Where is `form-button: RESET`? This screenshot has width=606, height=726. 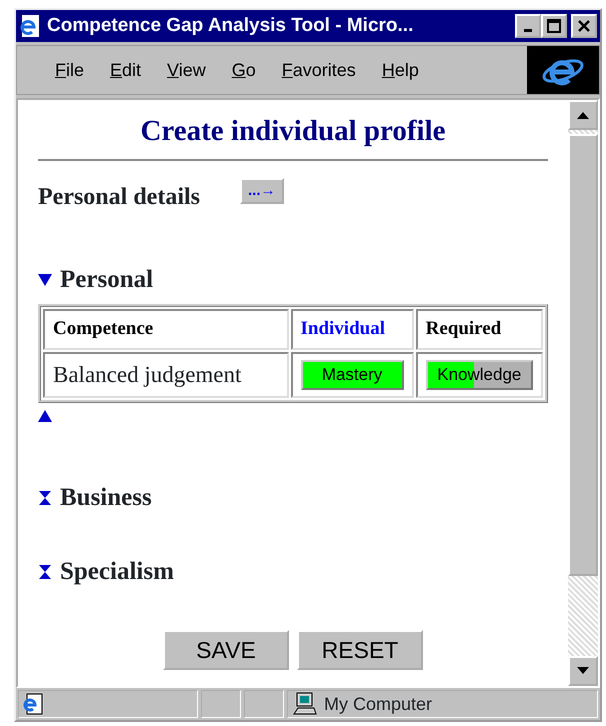
form-button: RESET is located at coordinates (360, 650).